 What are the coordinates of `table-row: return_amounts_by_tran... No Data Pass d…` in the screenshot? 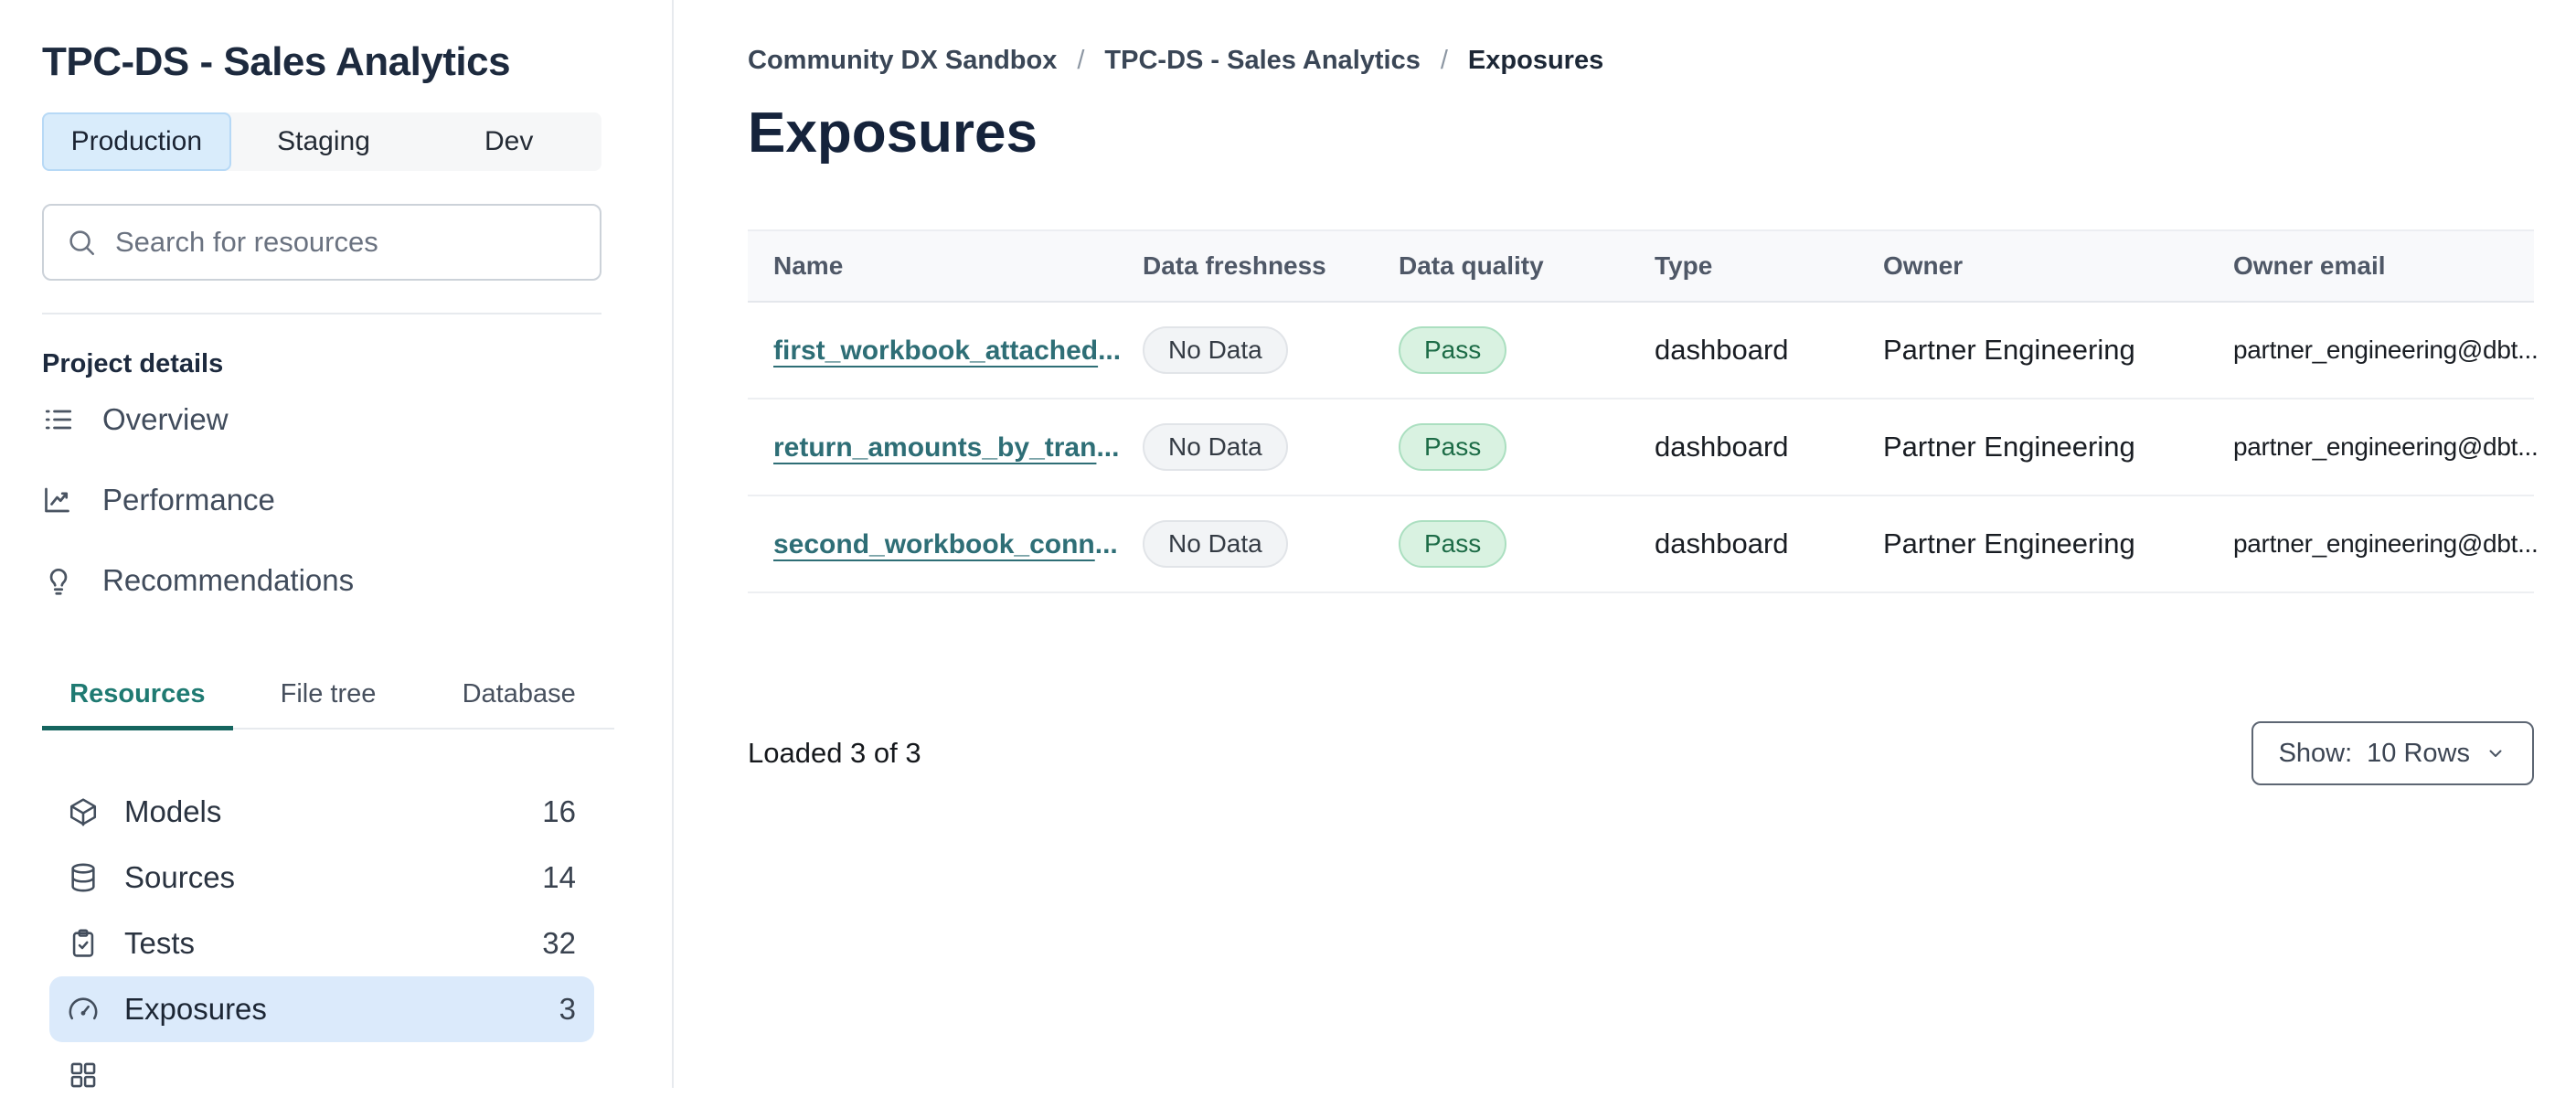 It's located at (1643, 448).